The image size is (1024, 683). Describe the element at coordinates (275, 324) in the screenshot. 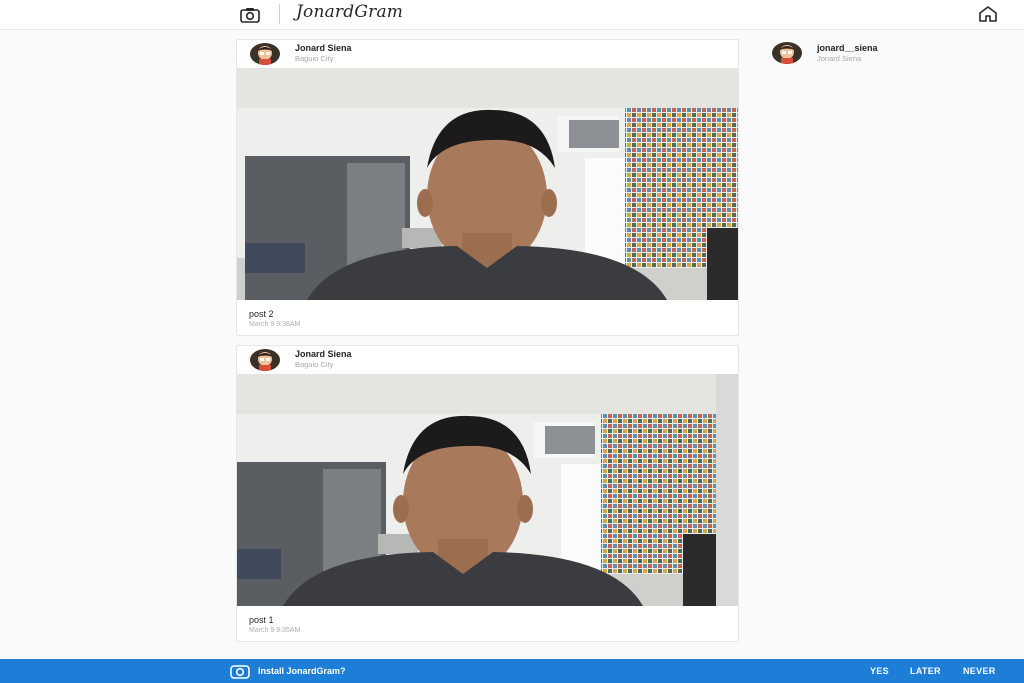

I see `post-timestamp: March 9 9:38AM` at that location.